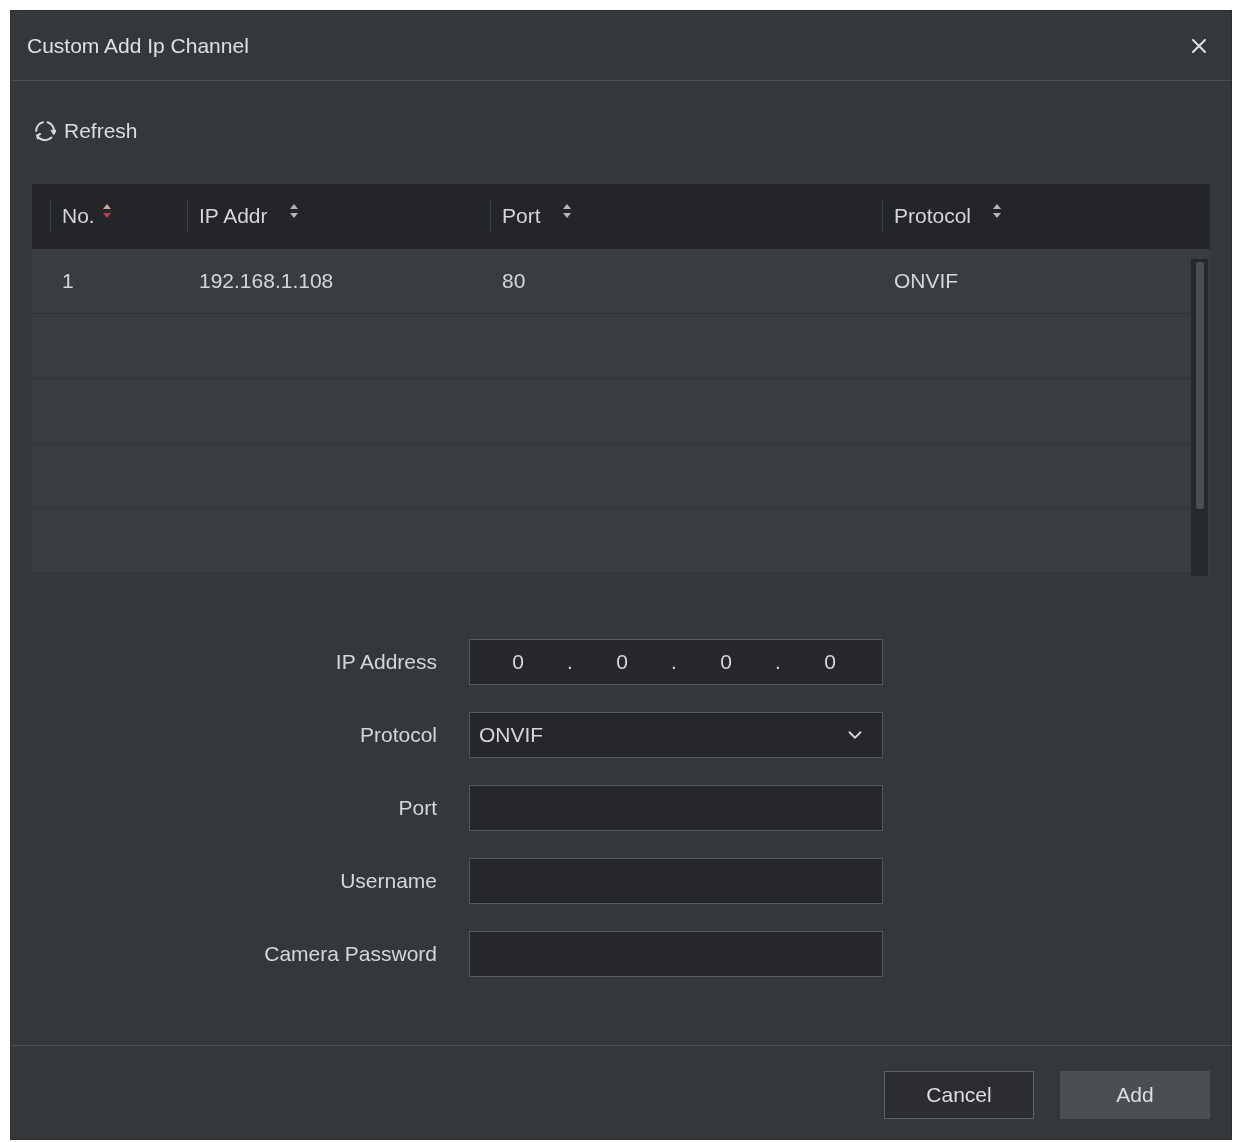 Image resolution: width=1234 pixels, height=1142 pixels. Describe the element at coordinates (388, 880) in the screenshot. I see `field-label: Username` at that location.